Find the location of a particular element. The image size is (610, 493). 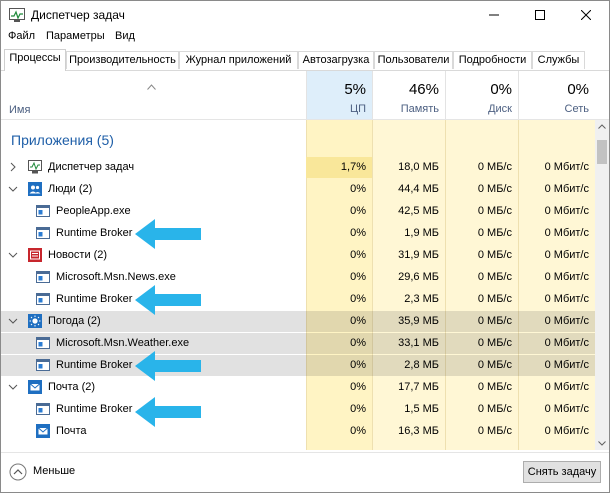

memory-value: 29,6 МБ is located at coordinates (418, 277).